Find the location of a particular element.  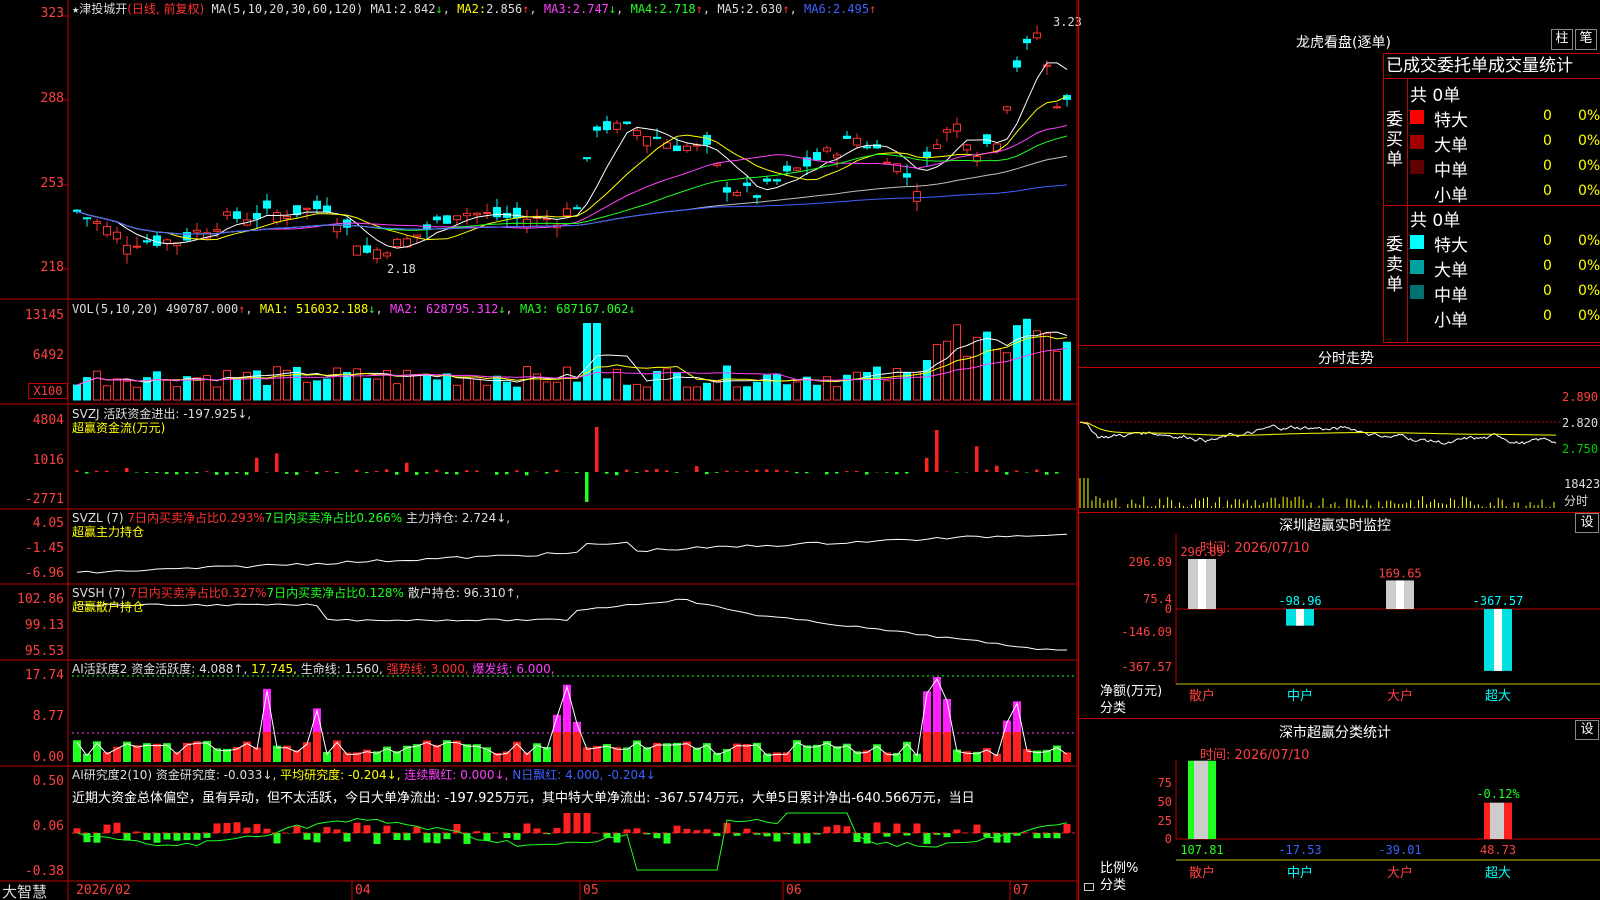

sell-pct: 0% is located at coordinates (1589, 316).